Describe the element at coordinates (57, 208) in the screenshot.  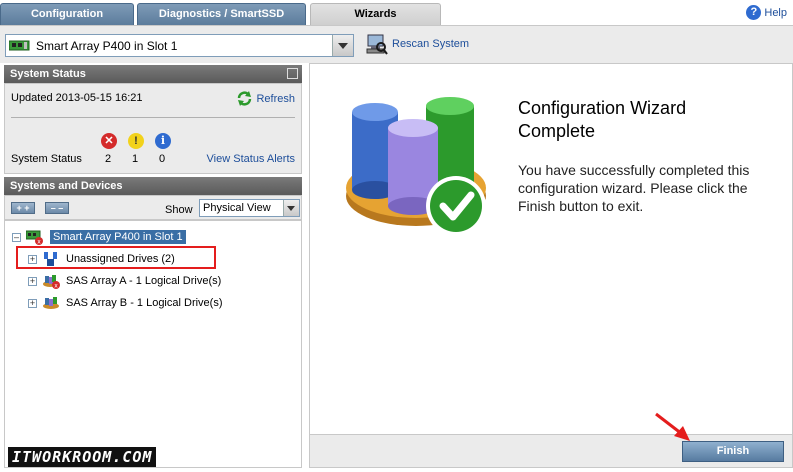
I see `collapse-all-button: – –` at that location.